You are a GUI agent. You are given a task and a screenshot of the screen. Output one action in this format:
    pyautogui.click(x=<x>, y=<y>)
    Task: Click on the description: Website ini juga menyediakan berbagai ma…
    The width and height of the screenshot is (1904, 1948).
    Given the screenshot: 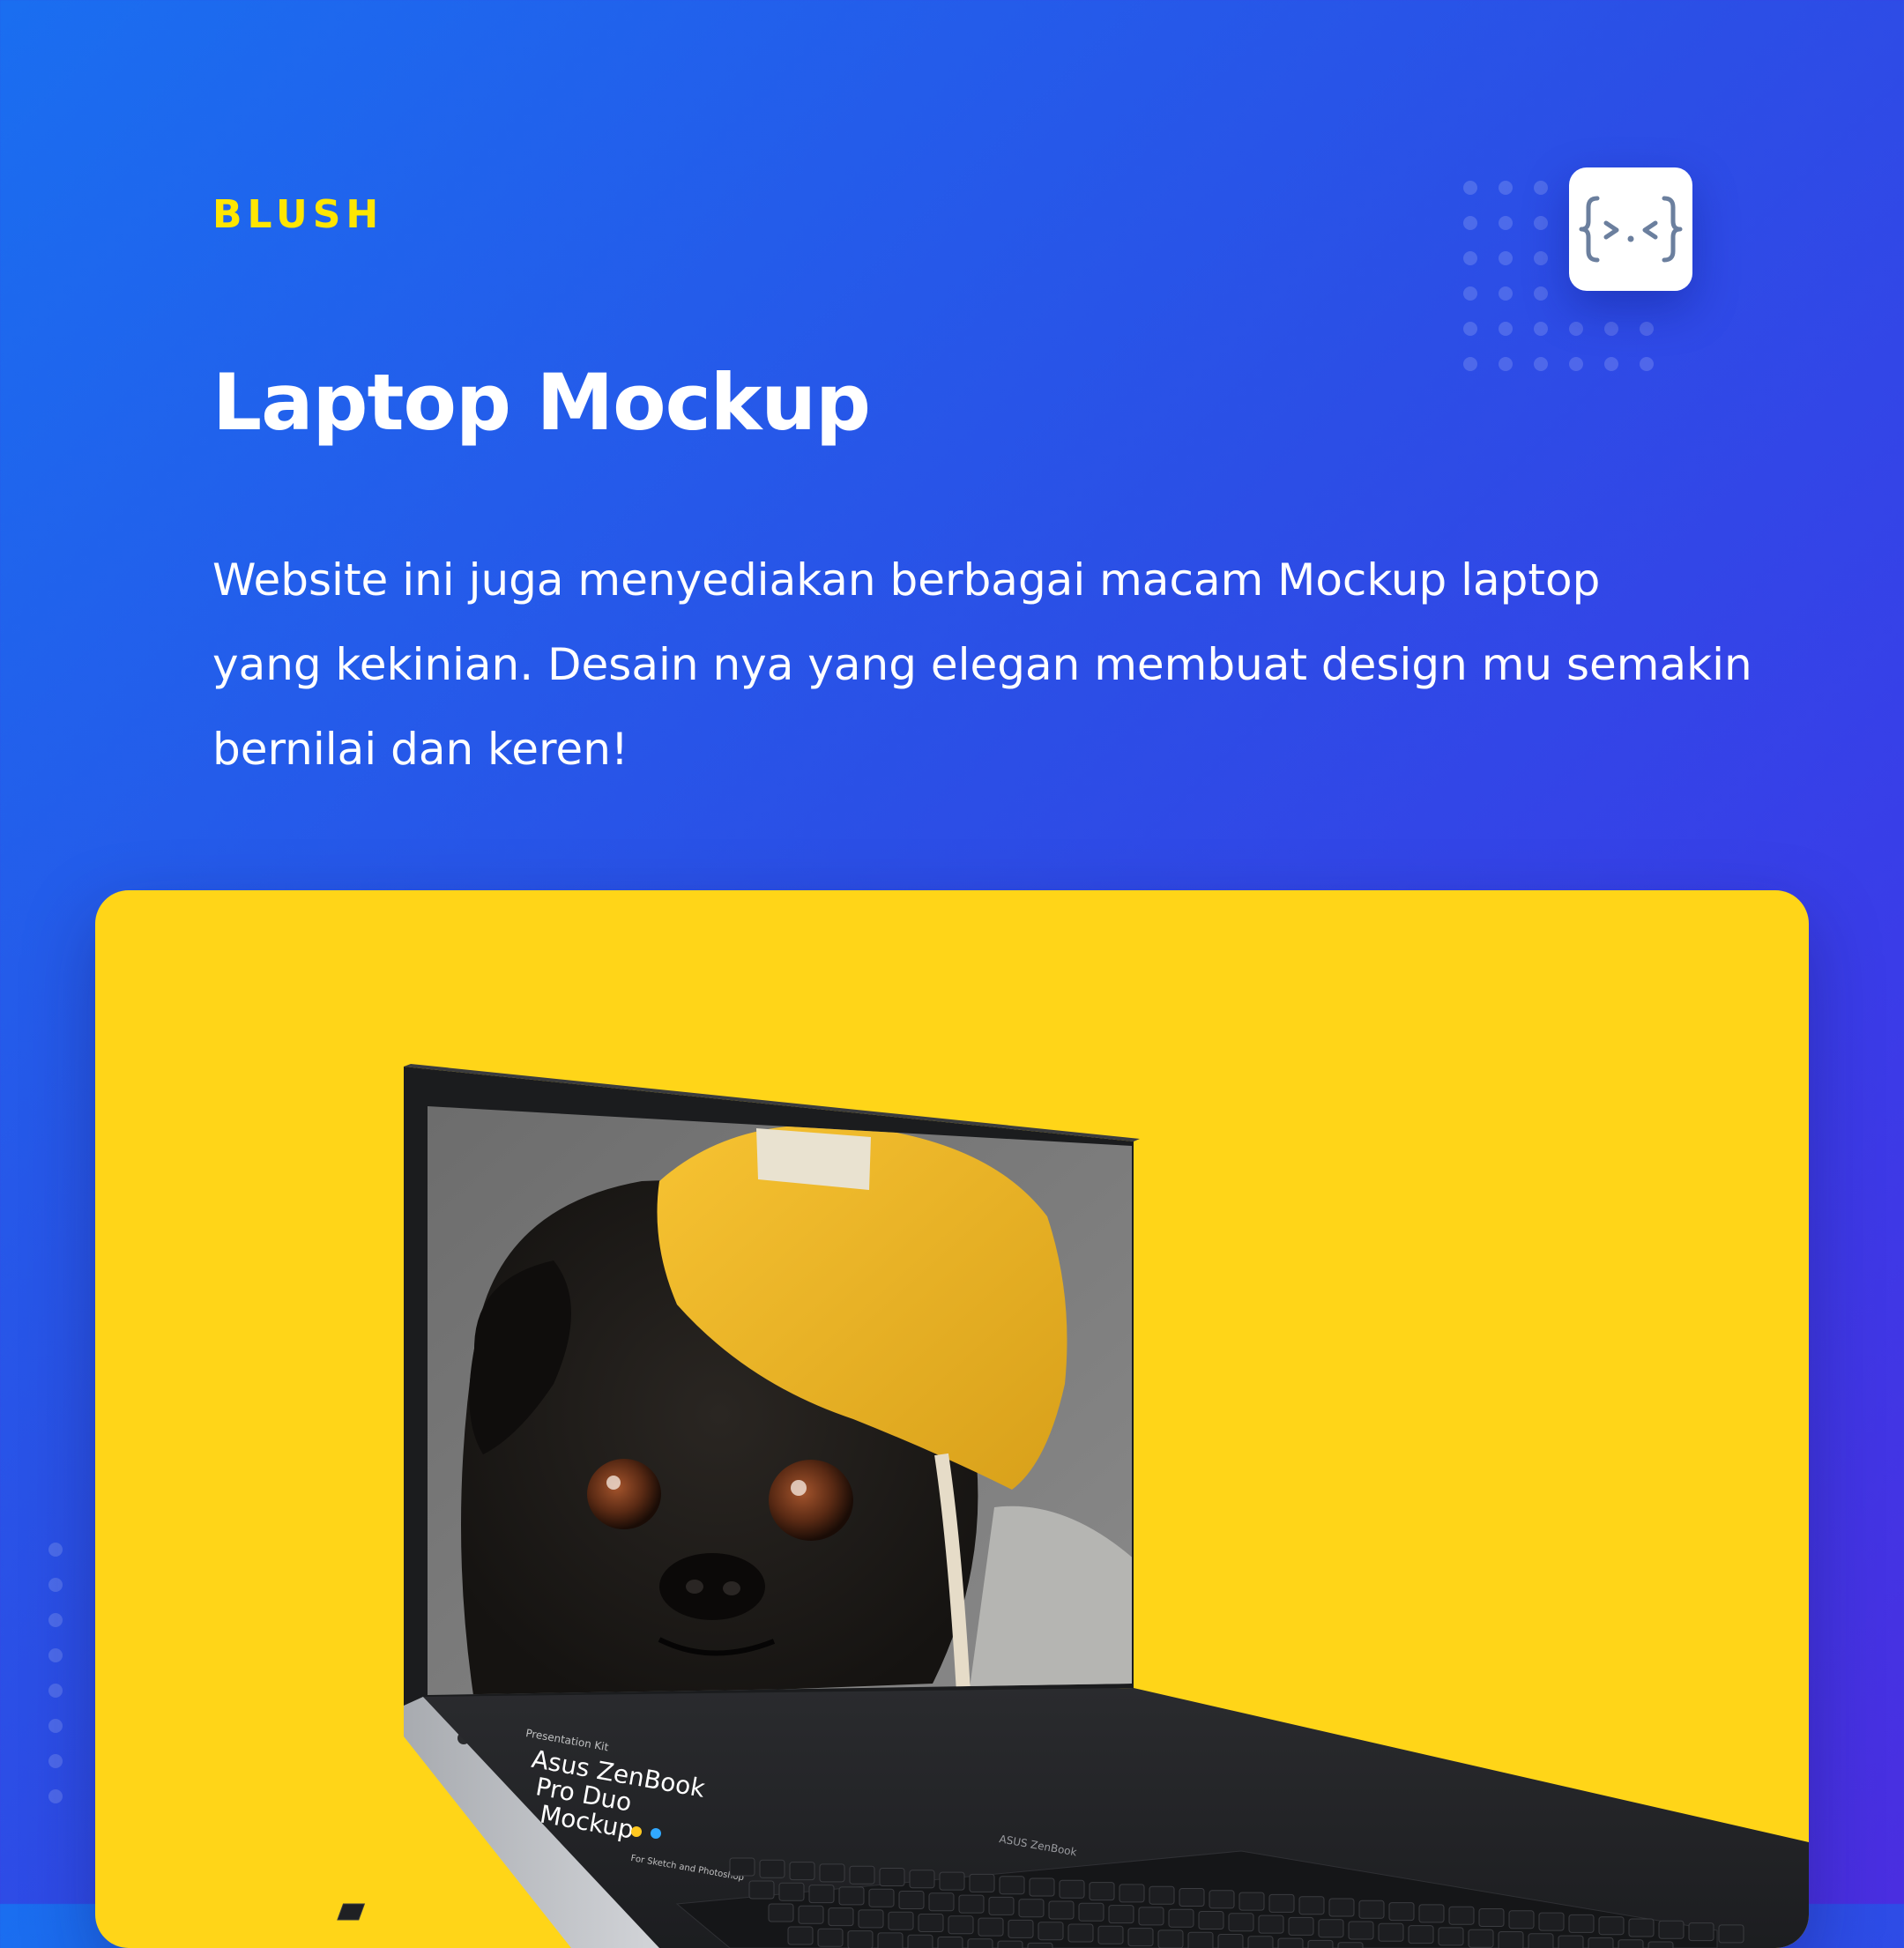 What is the action you would take?
    pyautogui.click(x=935, y=665)
    